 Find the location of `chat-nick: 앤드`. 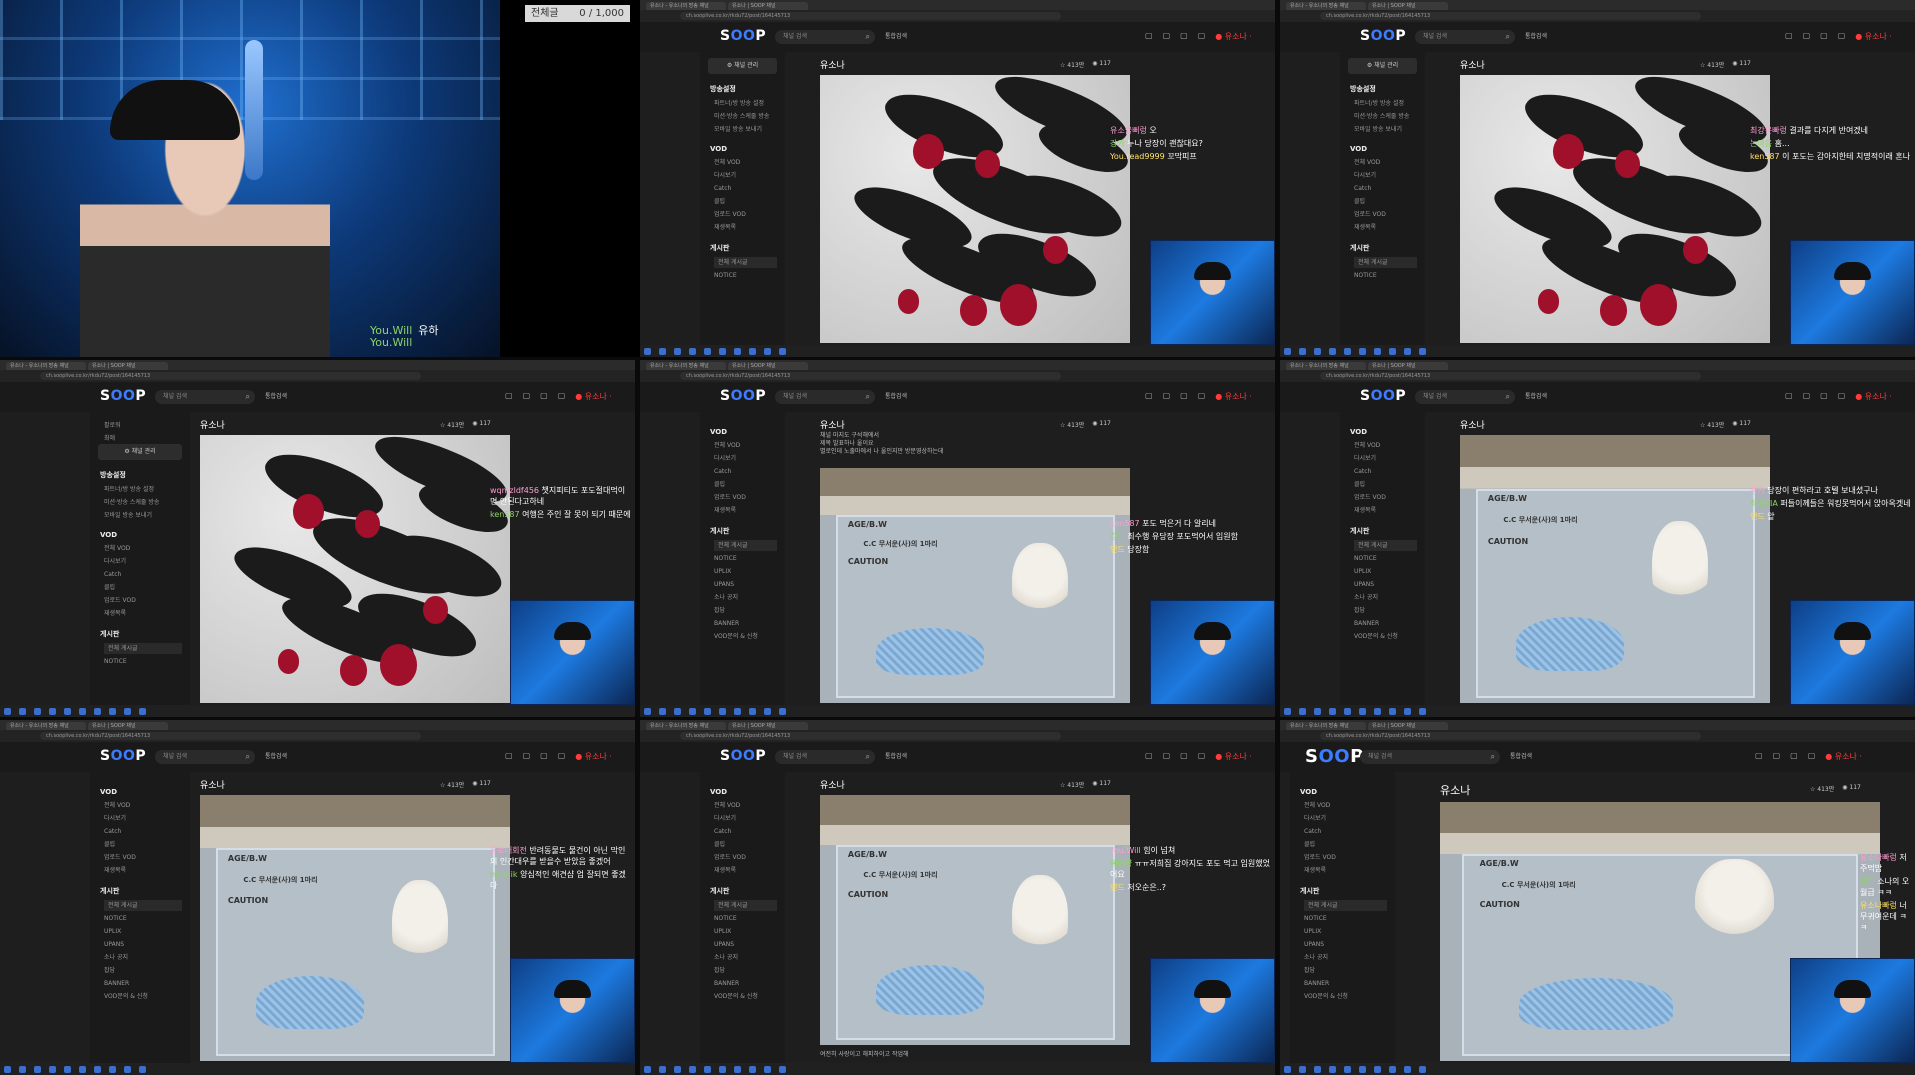

chat-nick: 앤드 is located at coordinates (1867, 881).